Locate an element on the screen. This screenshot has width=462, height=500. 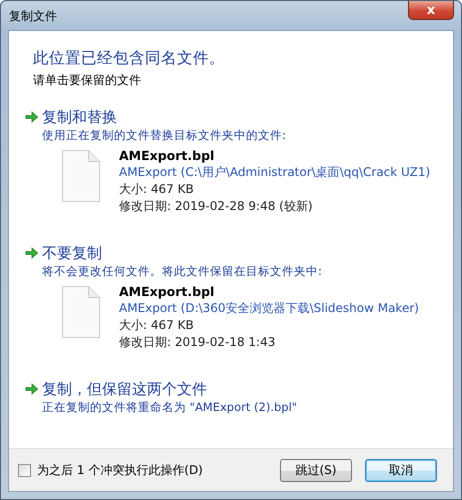
checkbox-label: 为之后 1 个冲突执行此操作(D) is located at coordinates (120, 470).